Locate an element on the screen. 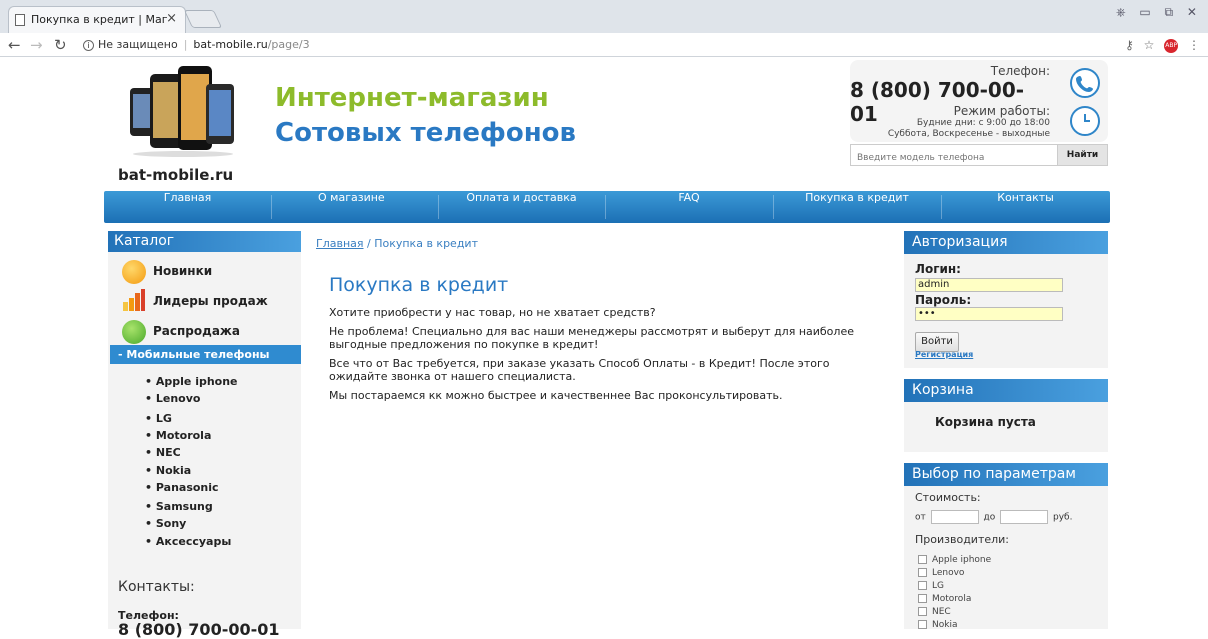 The image size is (1208, 639). adblock-icon: ABP is located at coordinates (1171, 45).